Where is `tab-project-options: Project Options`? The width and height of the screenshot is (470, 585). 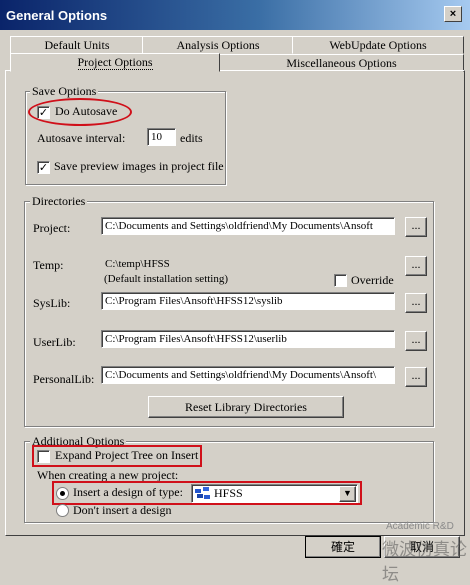 tab-project-options: Project Options is located at coordinates (115, 62).